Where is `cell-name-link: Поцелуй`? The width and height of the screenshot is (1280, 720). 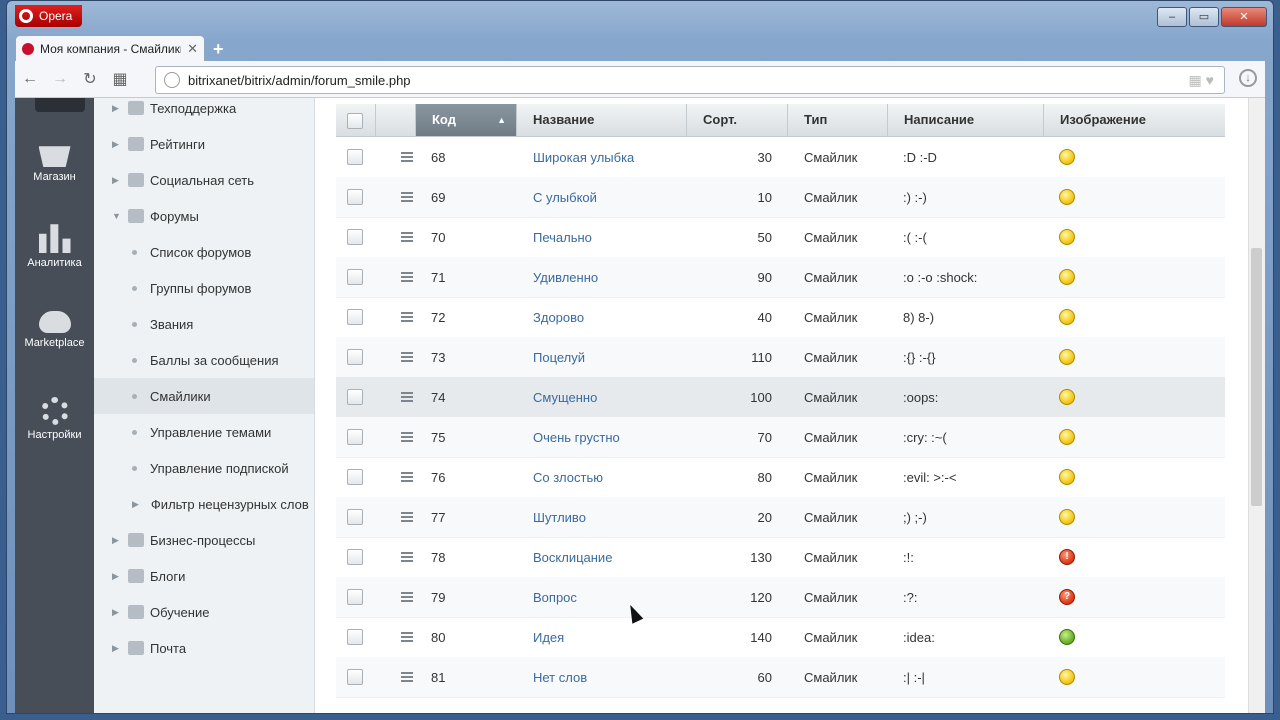 cell-name-link: Поцелуй is located at coordinates (602, 357).